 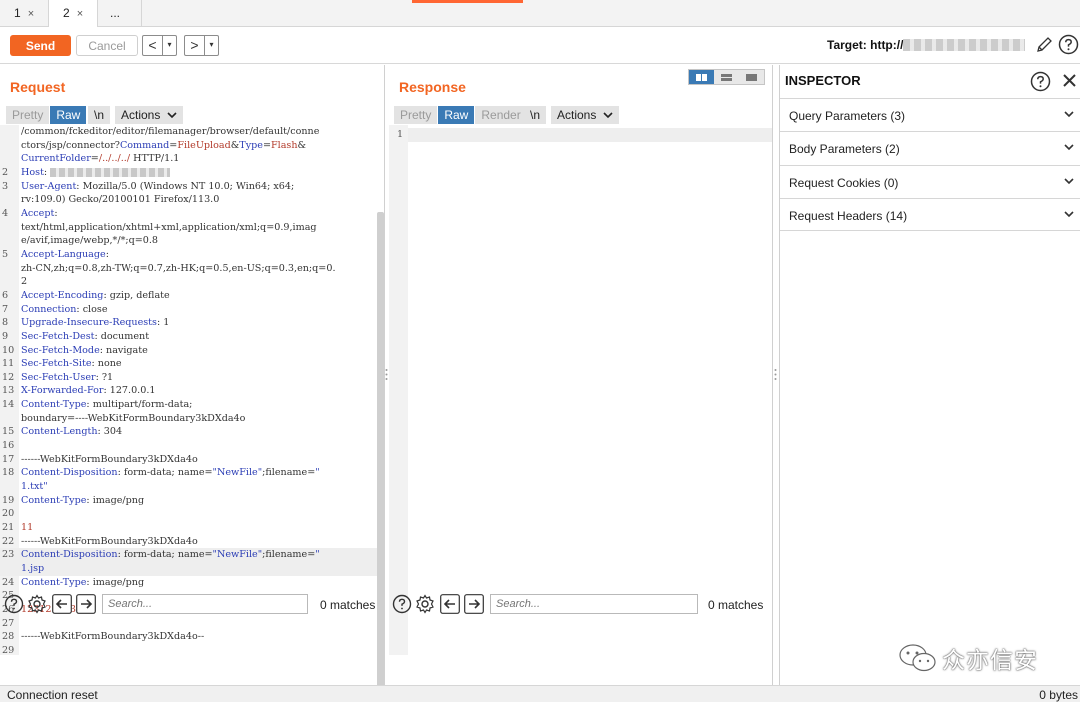 What do you see at coordinates (701, 77) in the screenshot?
I see `layout-side-by-side` at bounding box center [701, 77].